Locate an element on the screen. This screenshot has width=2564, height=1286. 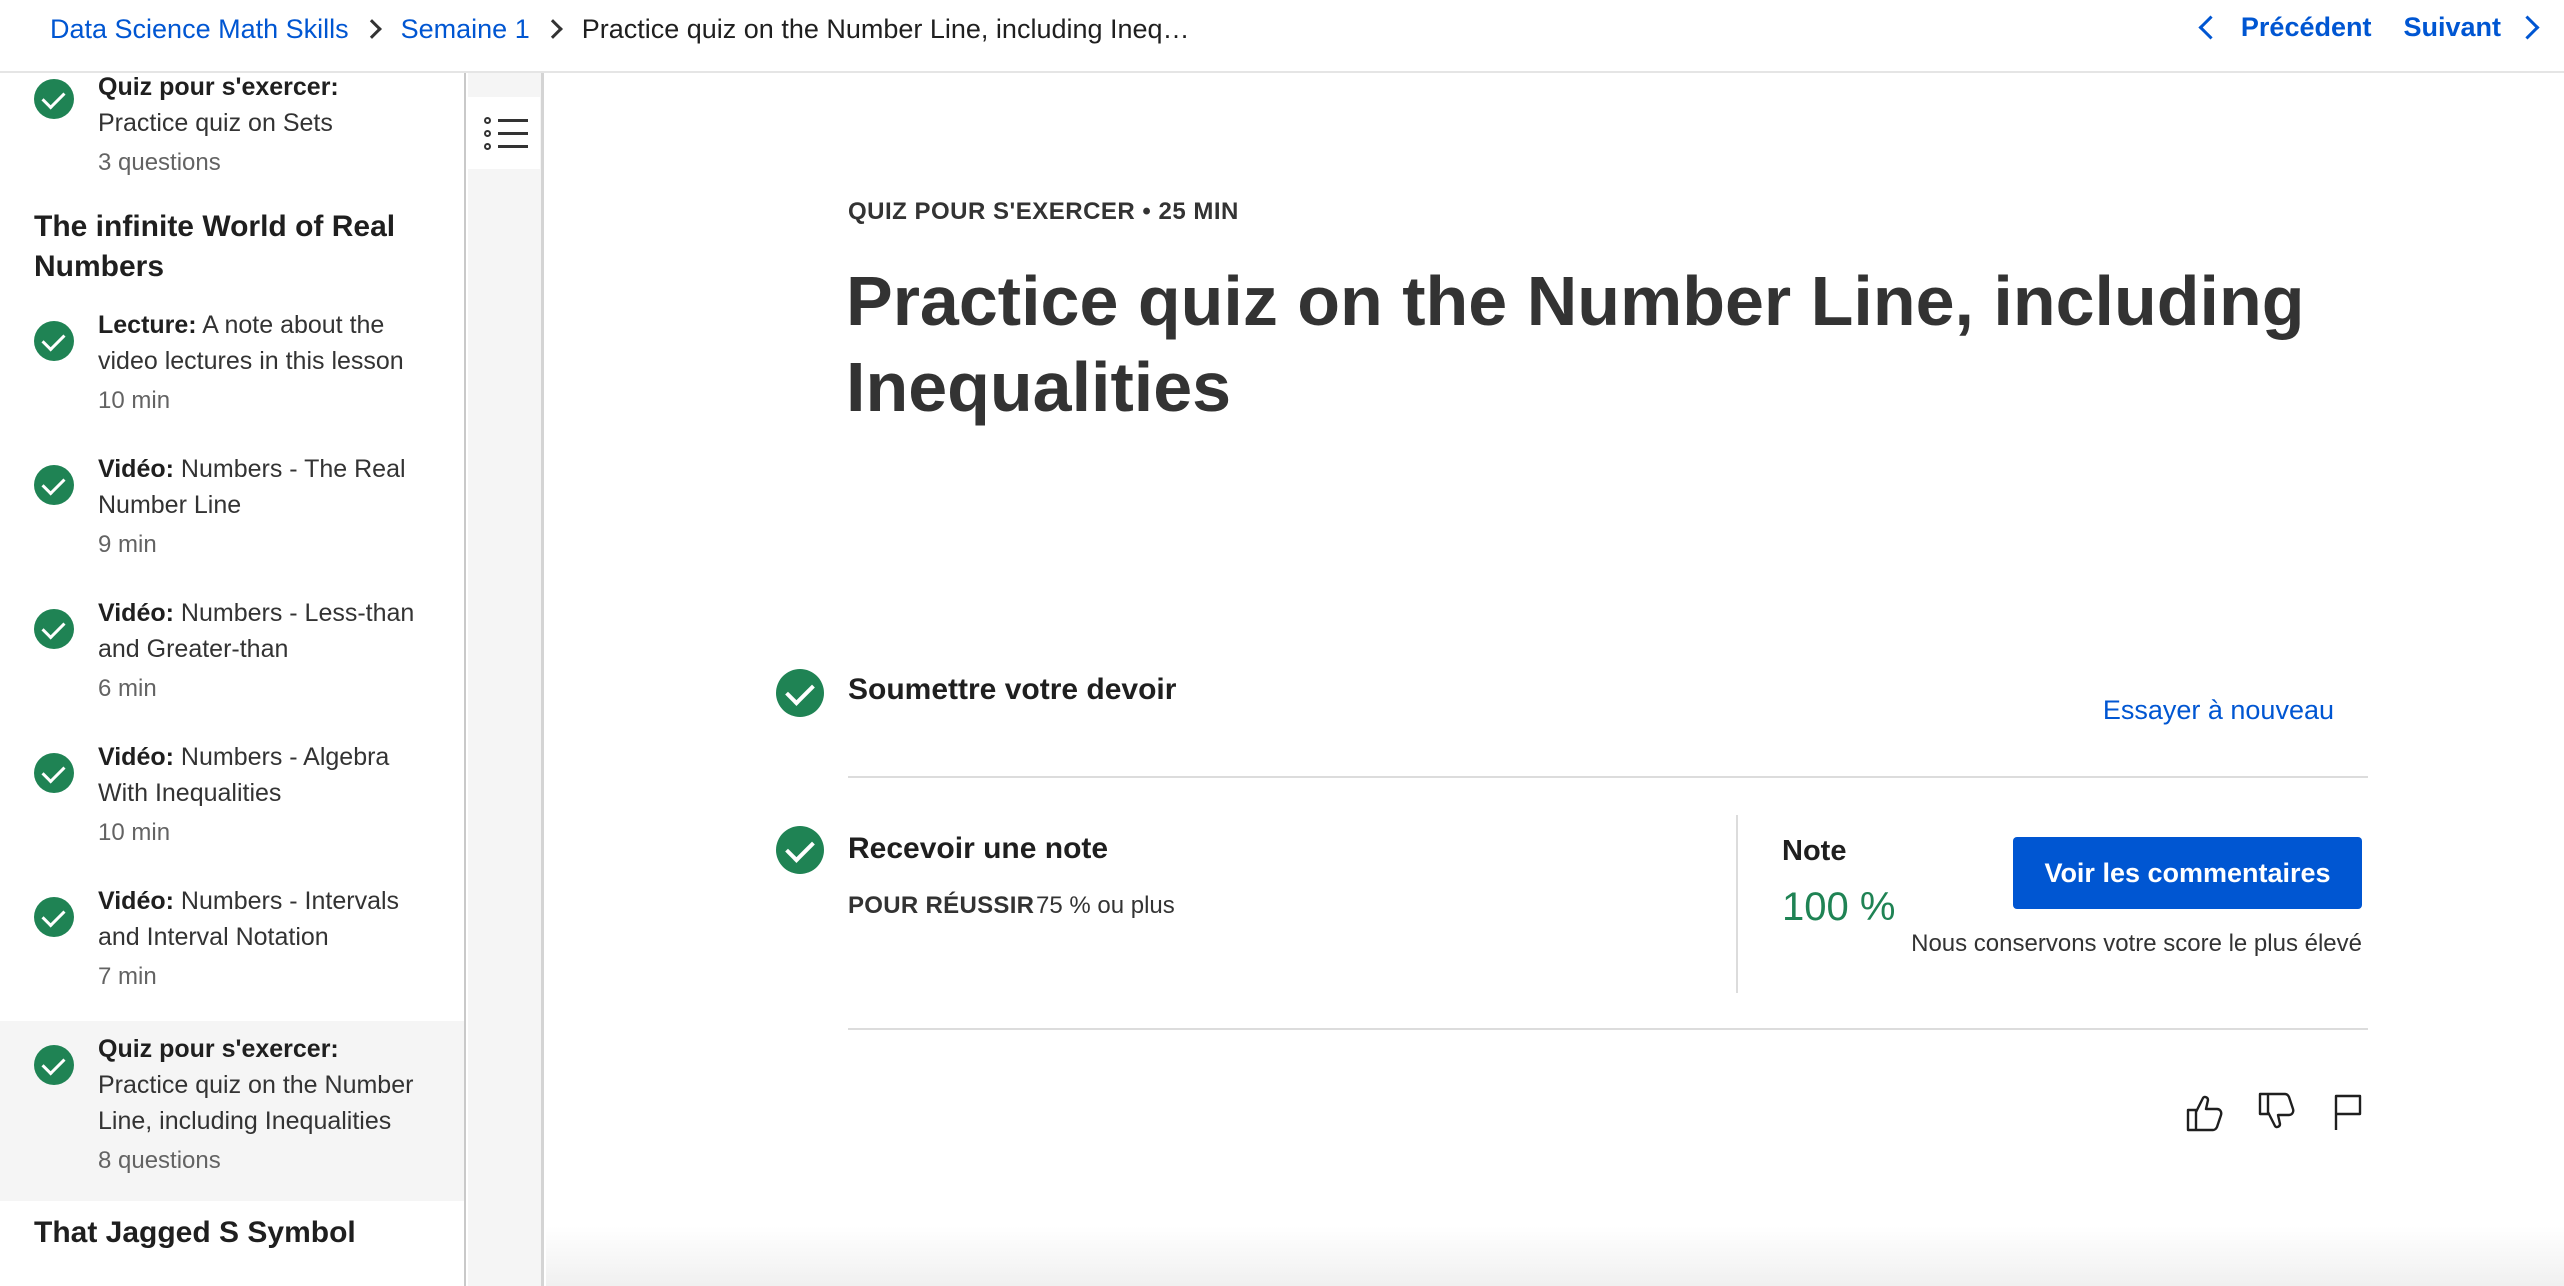
breadcrumb-course-link: Data Science Math Skills is located at coordinates (199, 29).